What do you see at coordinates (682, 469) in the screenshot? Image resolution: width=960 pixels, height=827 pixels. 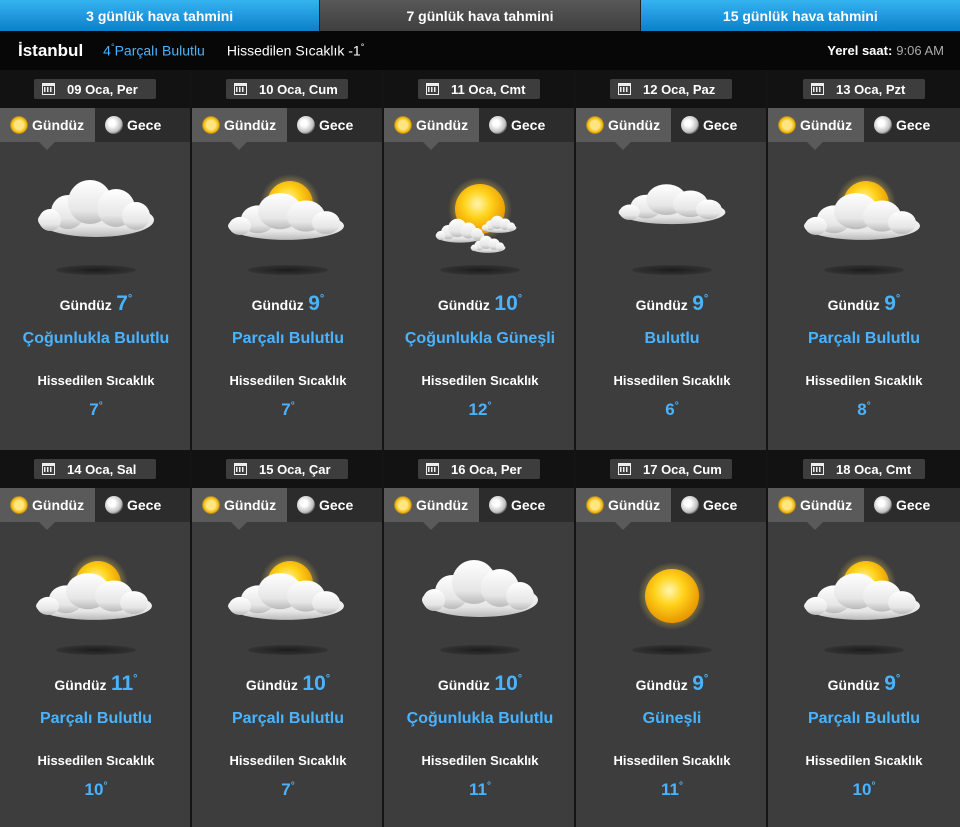 I see `date-label: 17 Oca, Cum` at bounding box center [682, 469].